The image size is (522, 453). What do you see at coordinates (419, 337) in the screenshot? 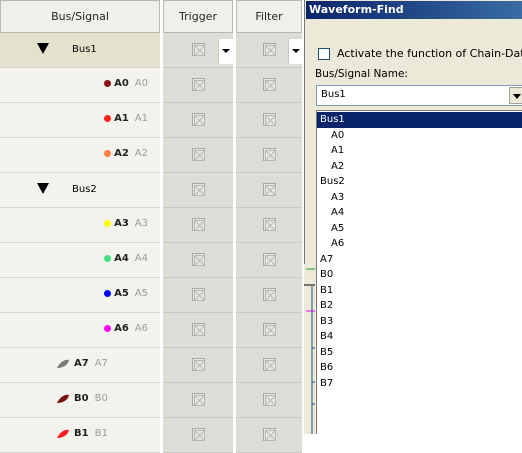
I see `dropdown-option: B4` at bounding box center [419, 337].